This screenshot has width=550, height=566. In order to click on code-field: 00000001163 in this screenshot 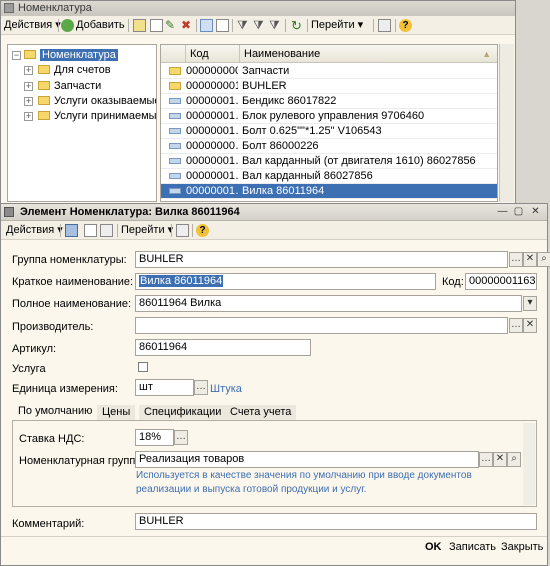, I will do `click(501, 281)`.